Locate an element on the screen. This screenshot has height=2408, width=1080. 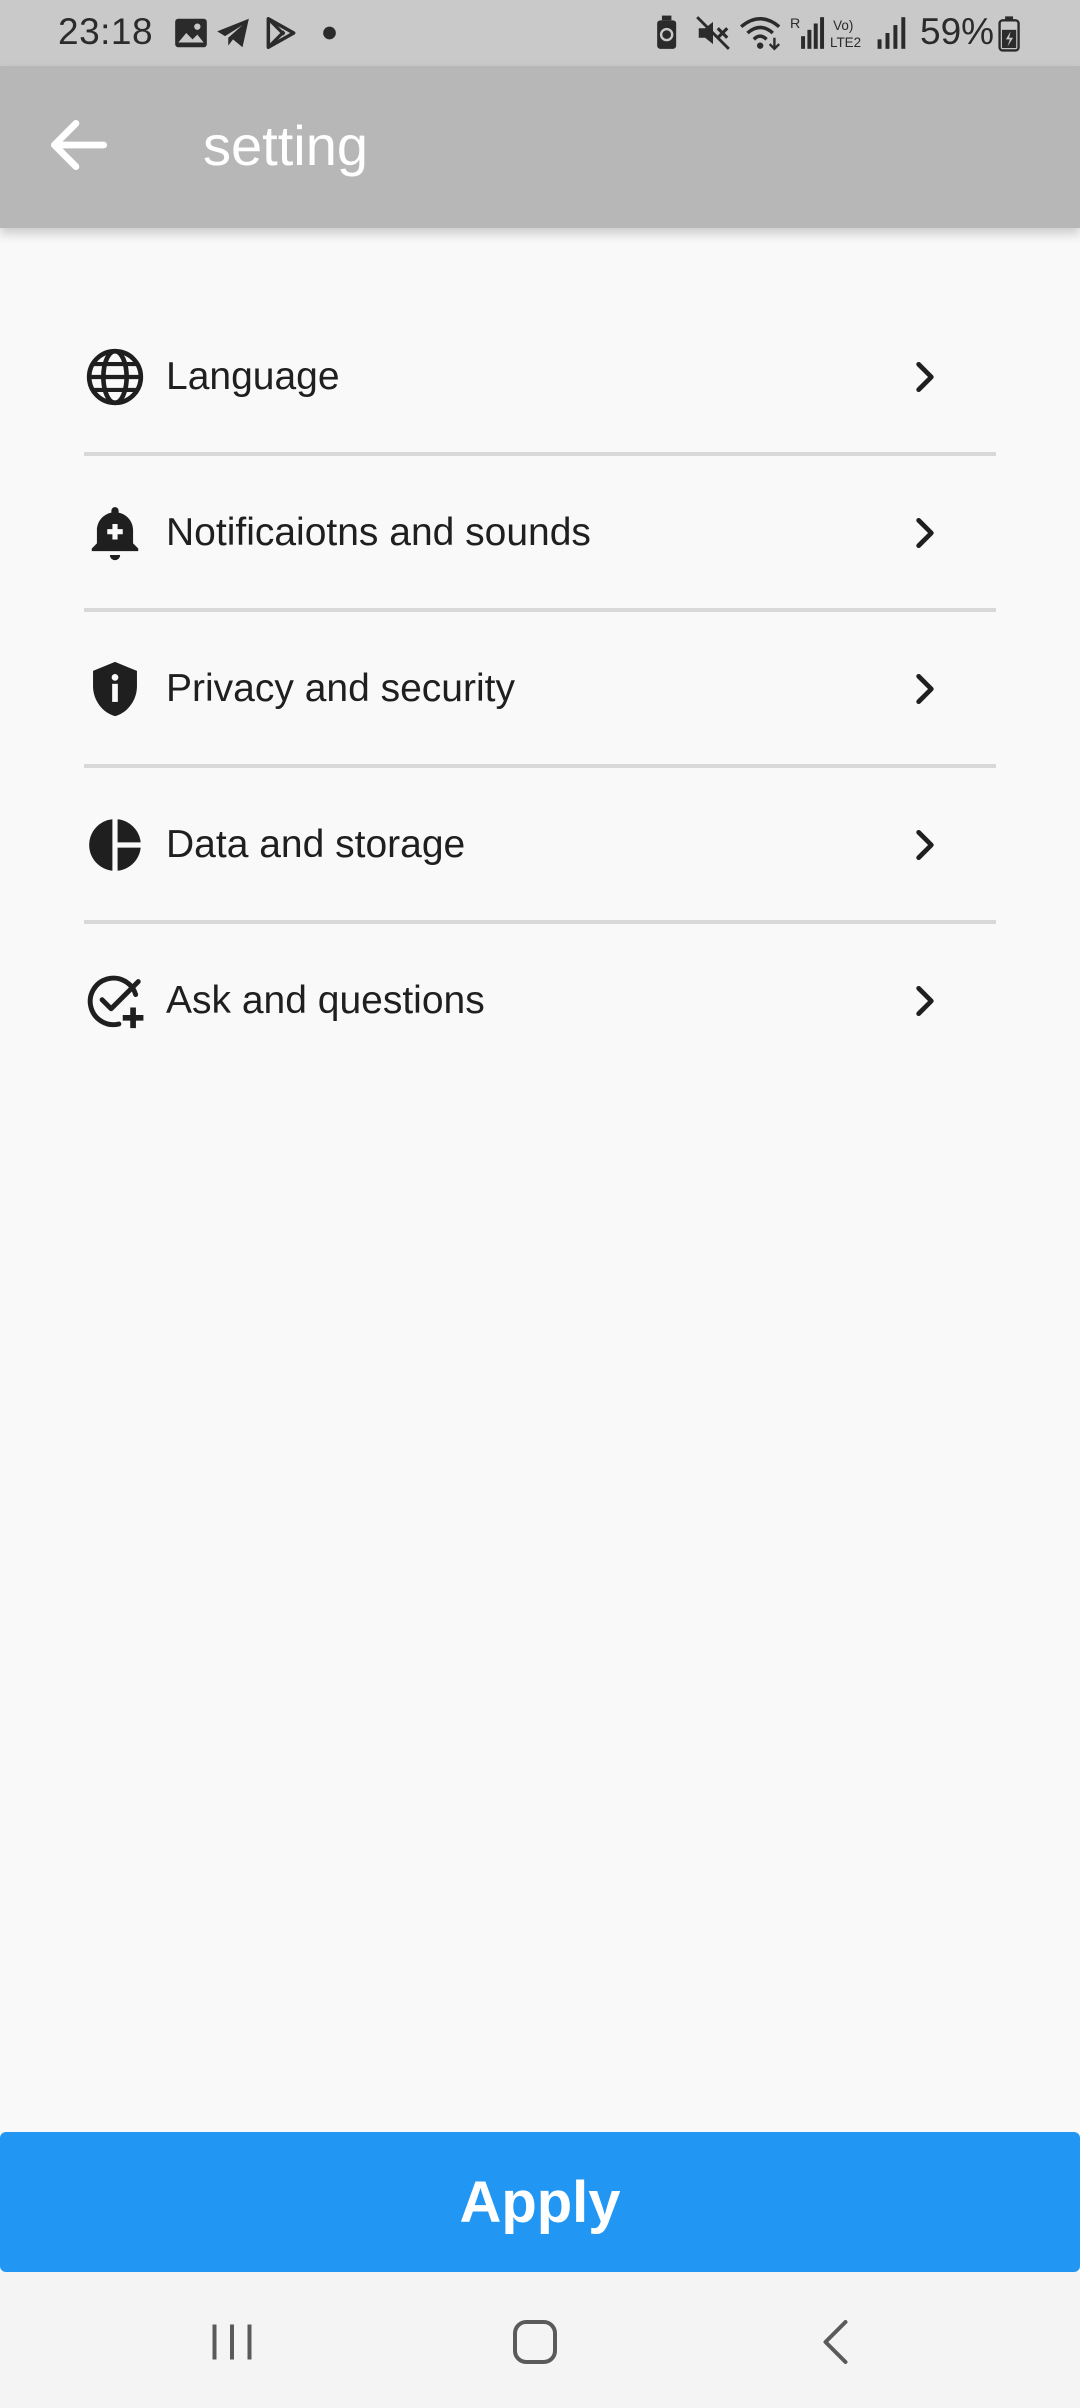
settings-item-ask-questions: Ask and questions is located at coordinates (540, 1000).